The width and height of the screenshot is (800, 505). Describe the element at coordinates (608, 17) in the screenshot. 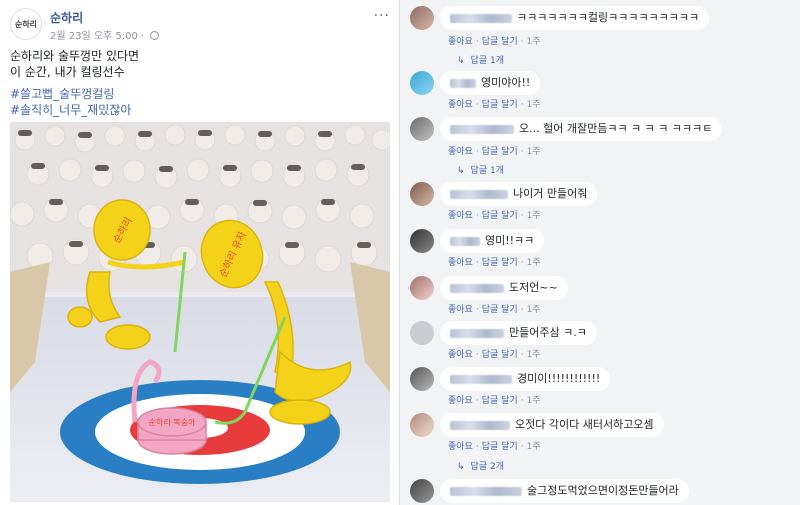

I see `comment-text: ㅋㅋㅋㅋㅋㅋㅋ컬링ㅋㅋㅋㅋㅋㅋㅋㅋㅋ` at that location.